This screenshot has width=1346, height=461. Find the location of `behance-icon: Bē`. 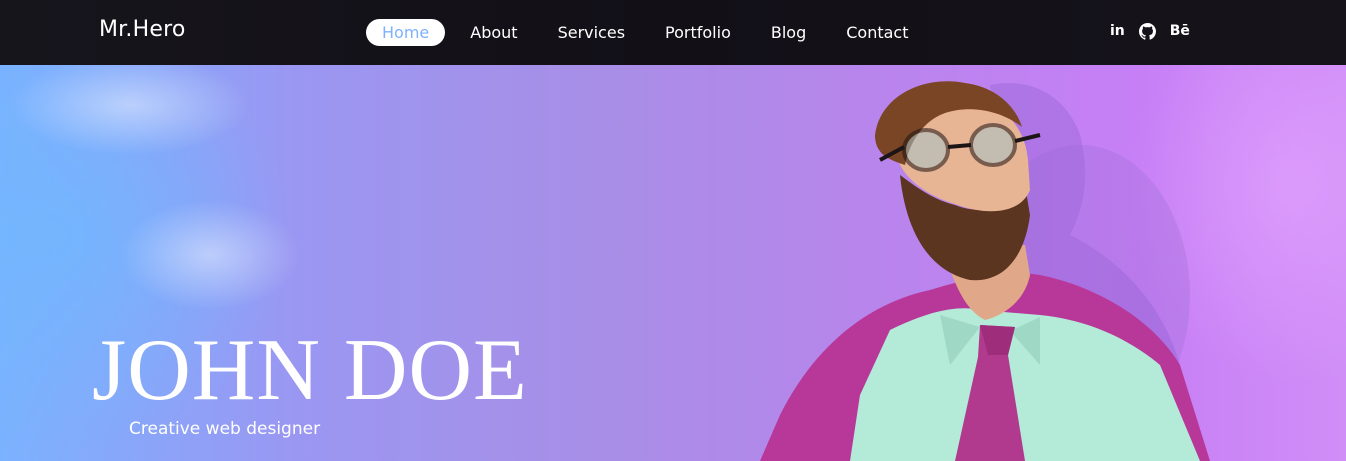

behance-icon: Bē is located at coordinates (1180, 31).